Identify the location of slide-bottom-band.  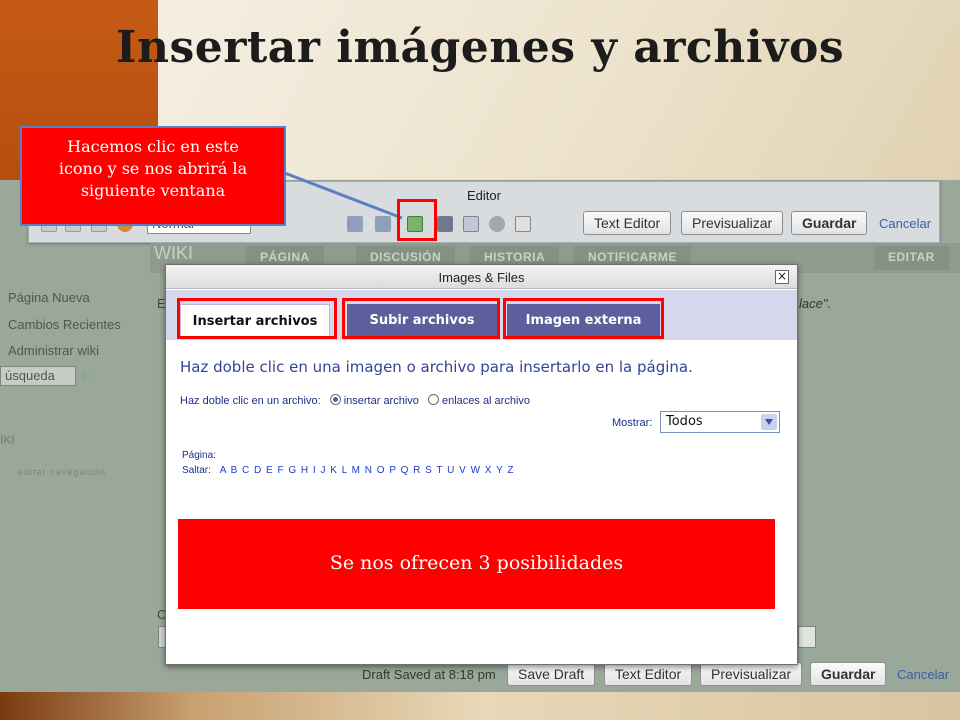
(480, 705).